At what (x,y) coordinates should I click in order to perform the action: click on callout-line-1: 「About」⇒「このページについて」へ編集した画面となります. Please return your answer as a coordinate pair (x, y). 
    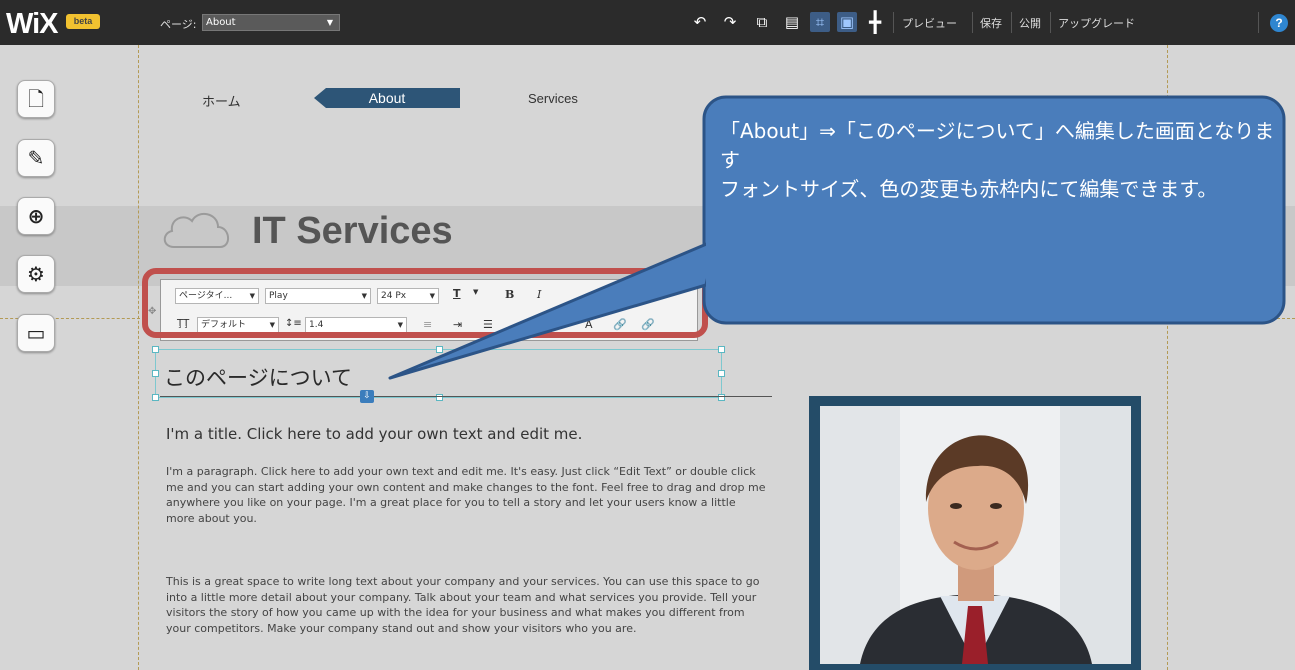
    Looking at the image, I should click on (997, 145).